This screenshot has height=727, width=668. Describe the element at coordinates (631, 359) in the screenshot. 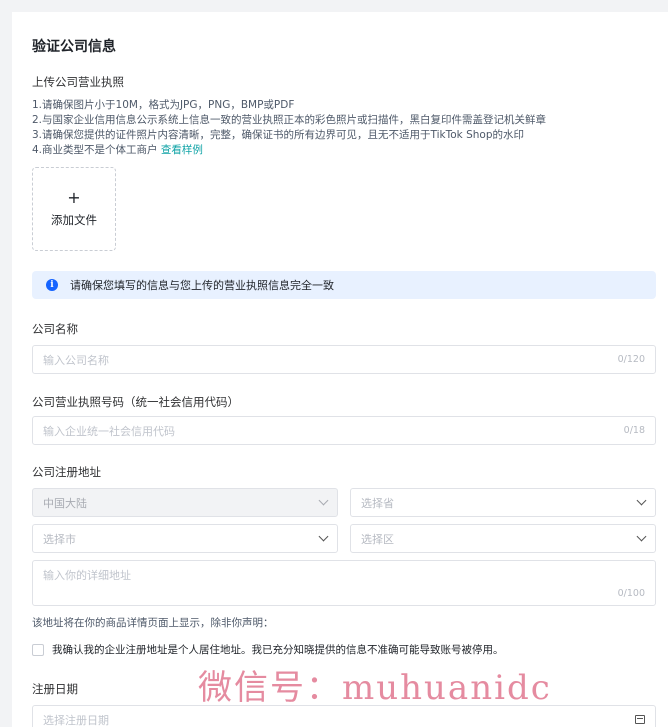

I see `company-name-counter: 0/120` at that location.